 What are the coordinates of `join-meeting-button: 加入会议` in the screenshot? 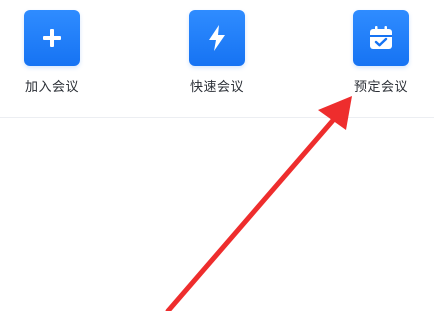 It's located at (52, 58).